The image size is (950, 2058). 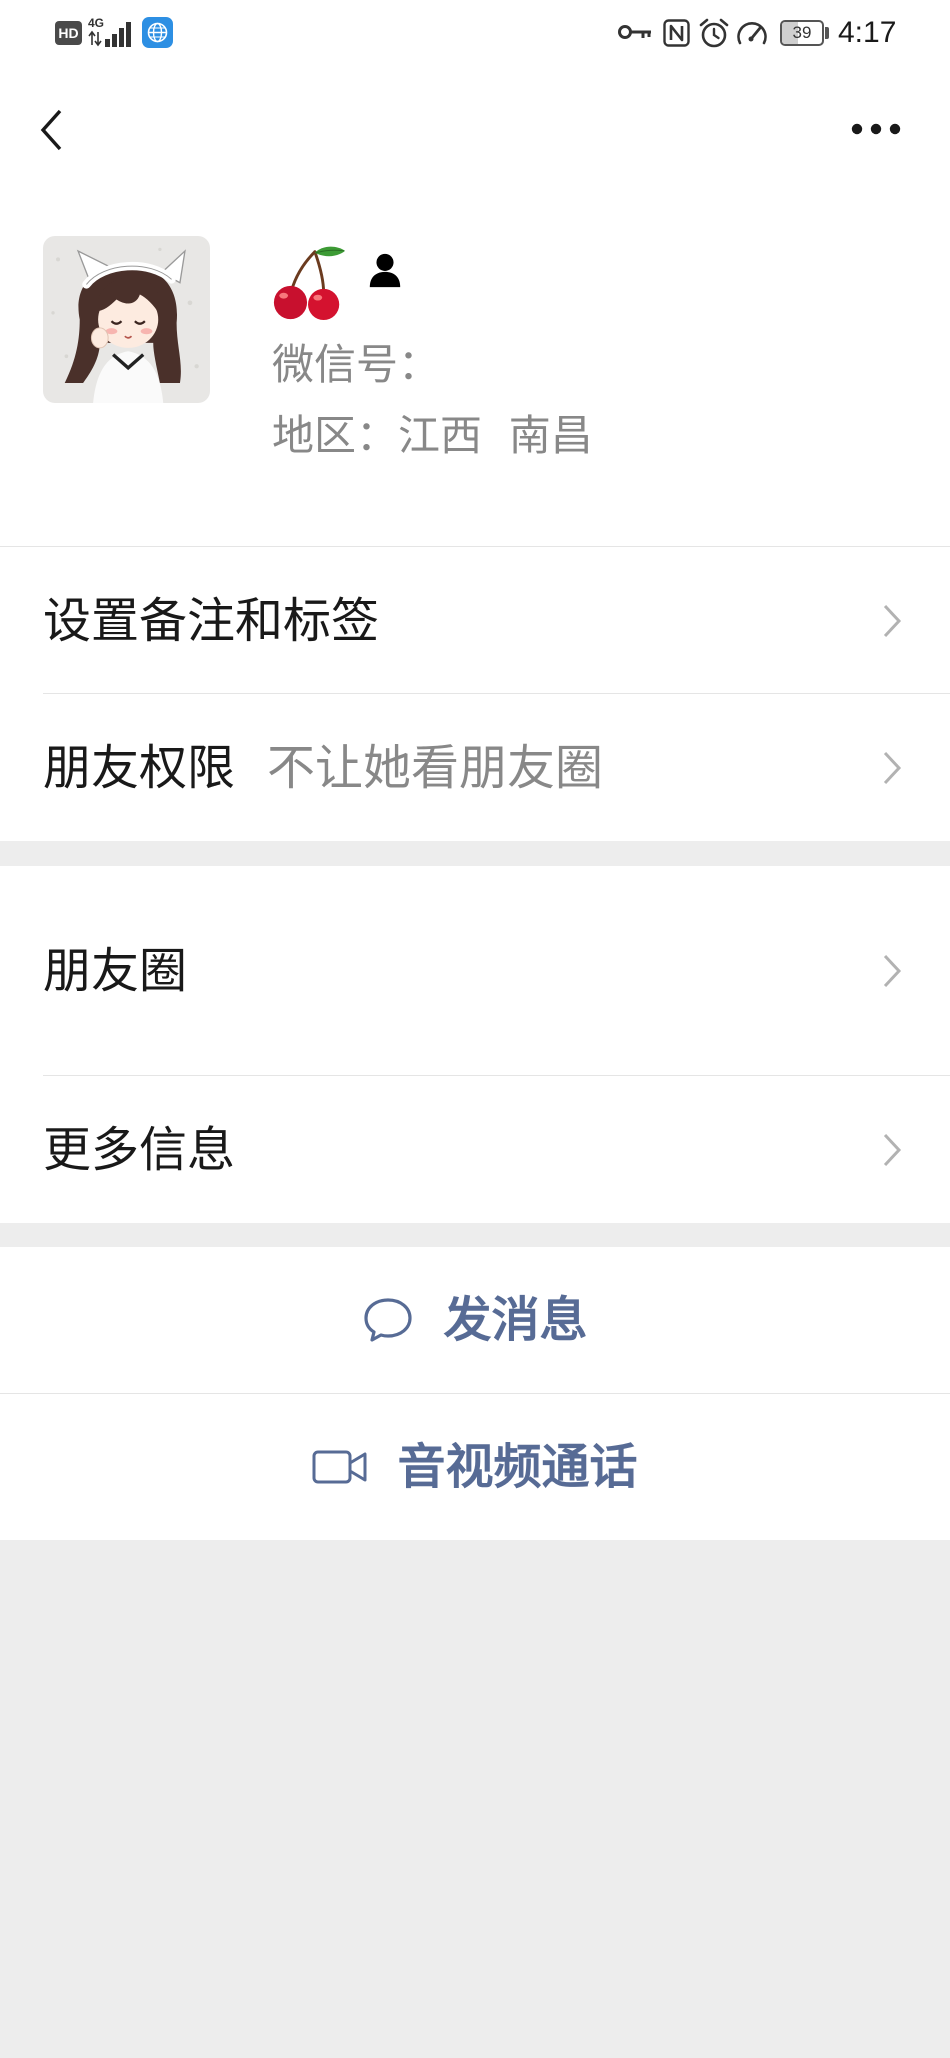 What do you see at coordinates (515, 1320) in the screenshot?
I see `send-message-label: 发消息` at bounding box center [515, 1320].